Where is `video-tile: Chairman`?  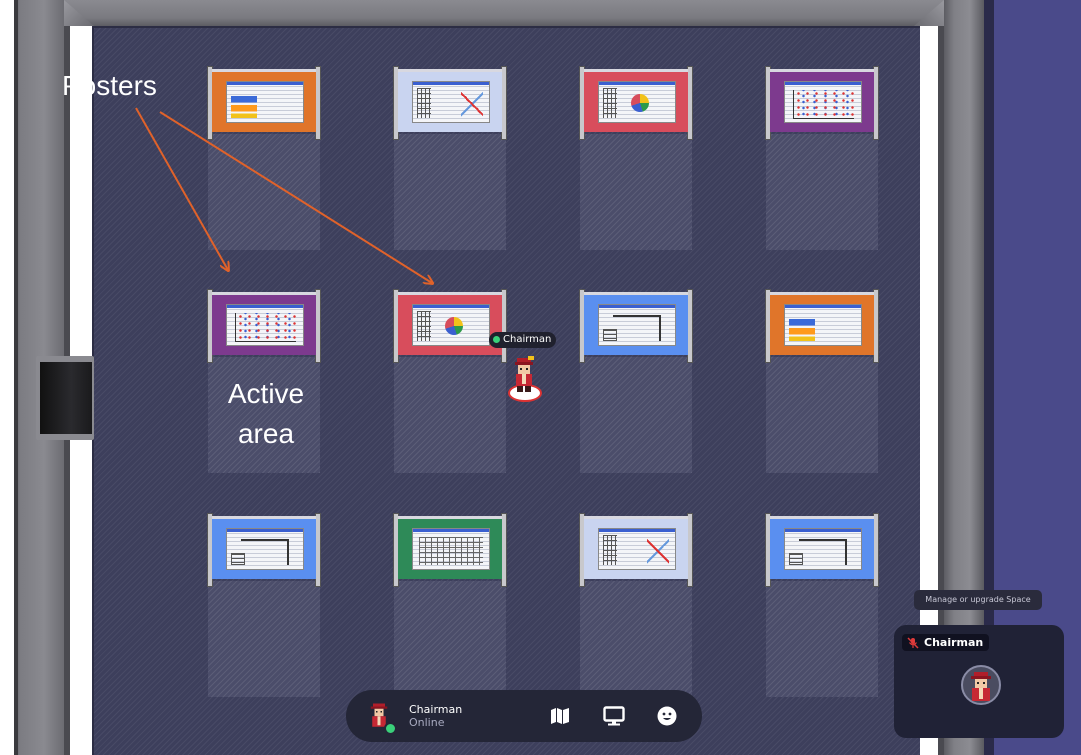 video-tile: Chairman is located at coordinates (979, 681).